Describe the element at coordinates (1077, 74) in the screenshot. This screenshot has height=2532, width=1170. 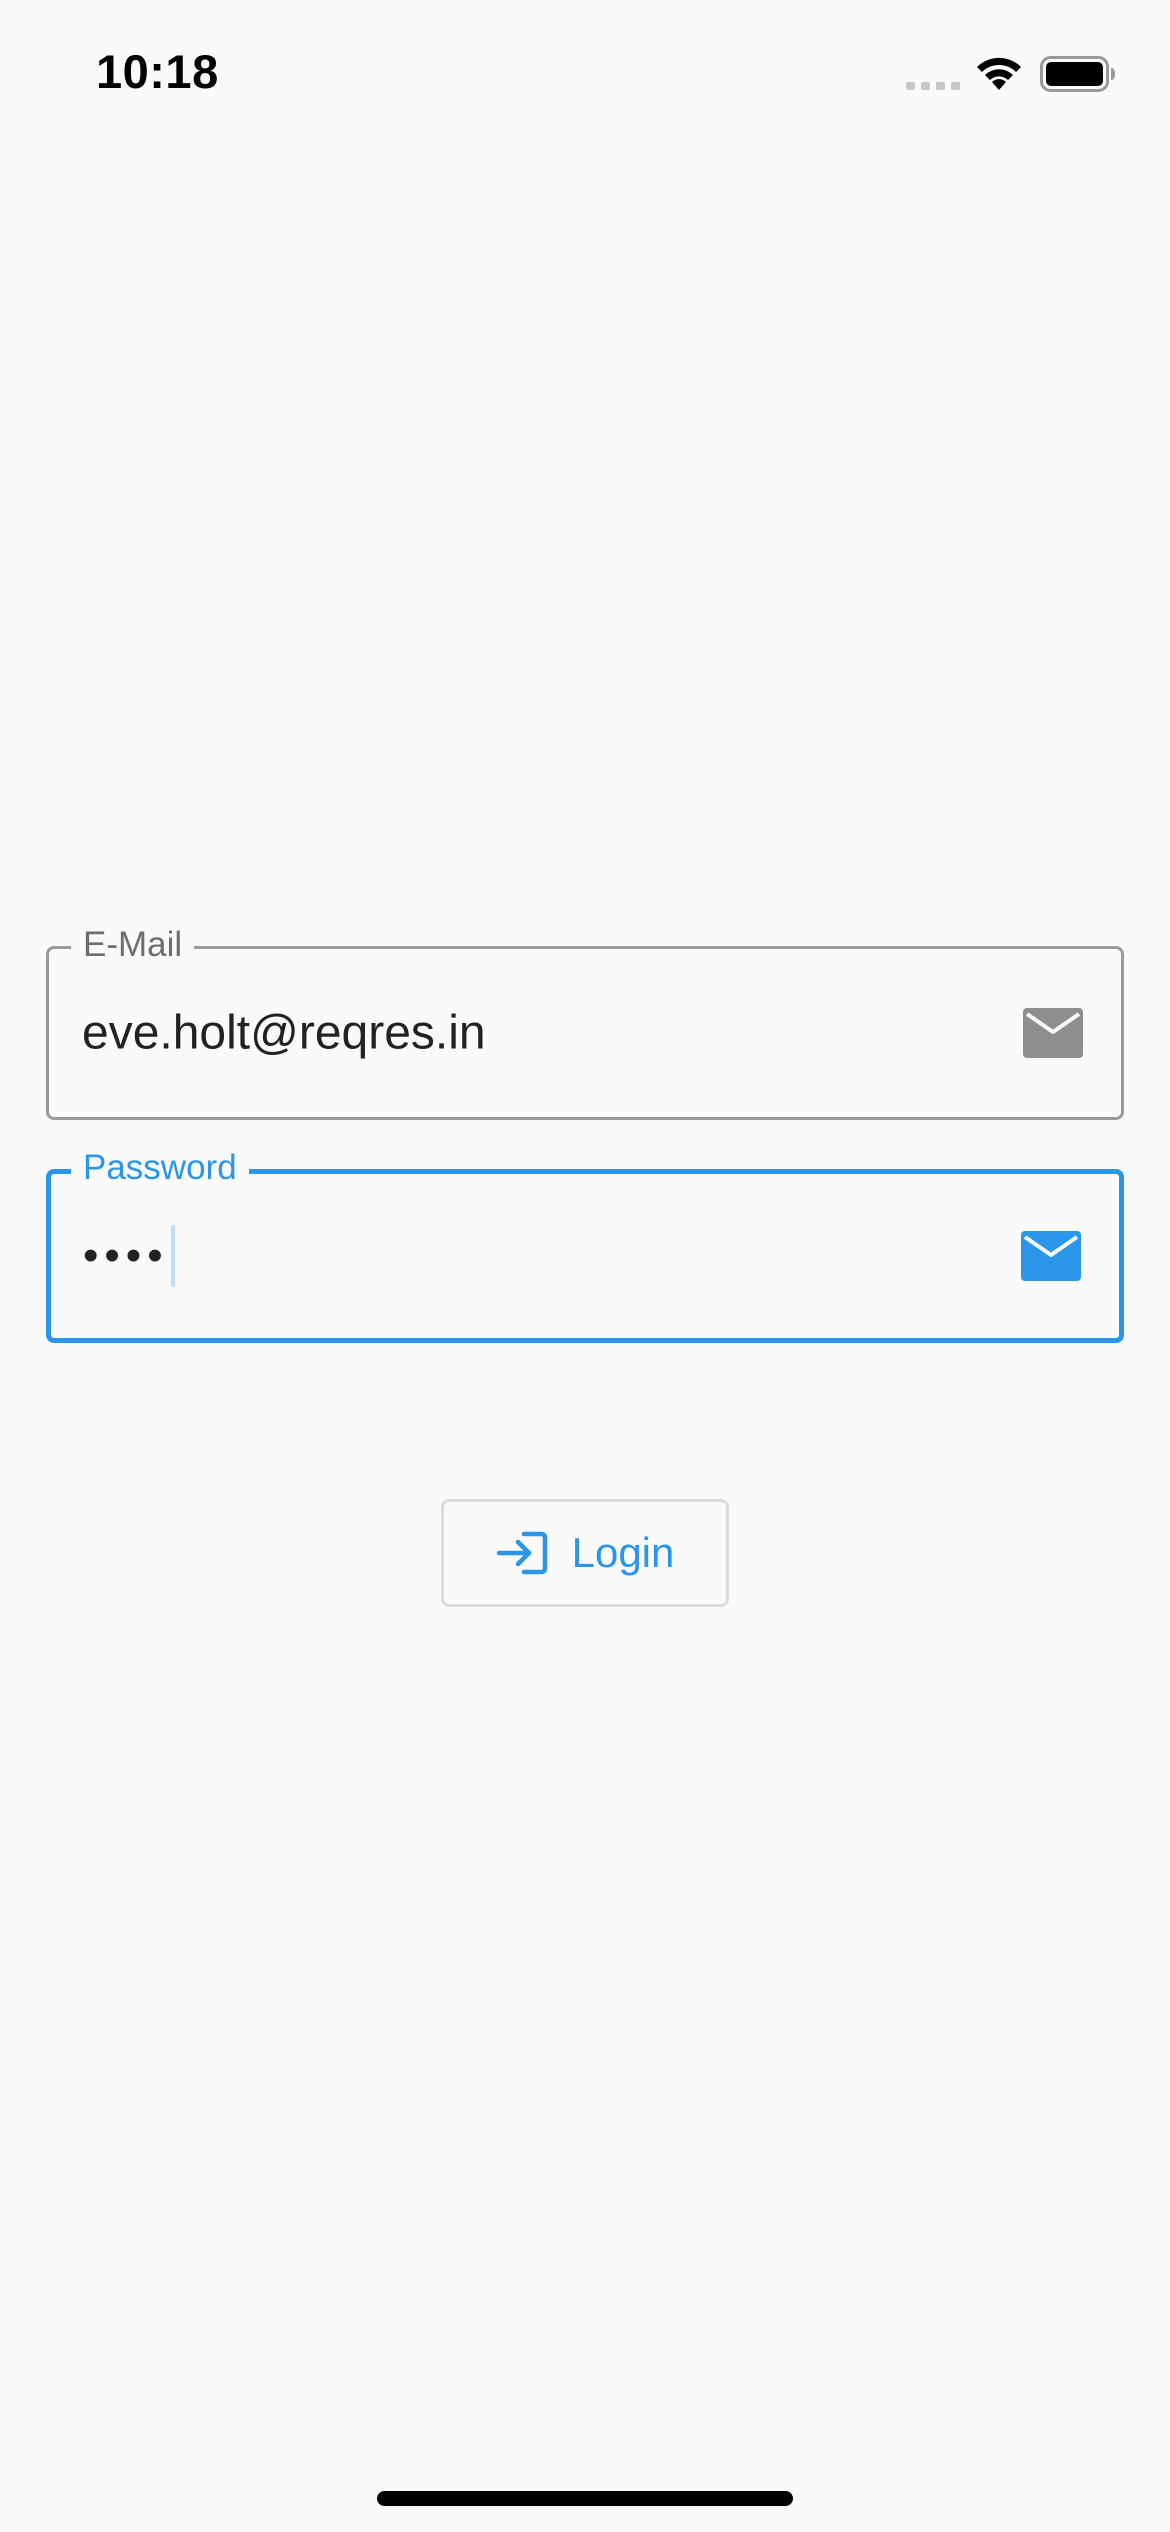
I see `battery-icon` at that location.